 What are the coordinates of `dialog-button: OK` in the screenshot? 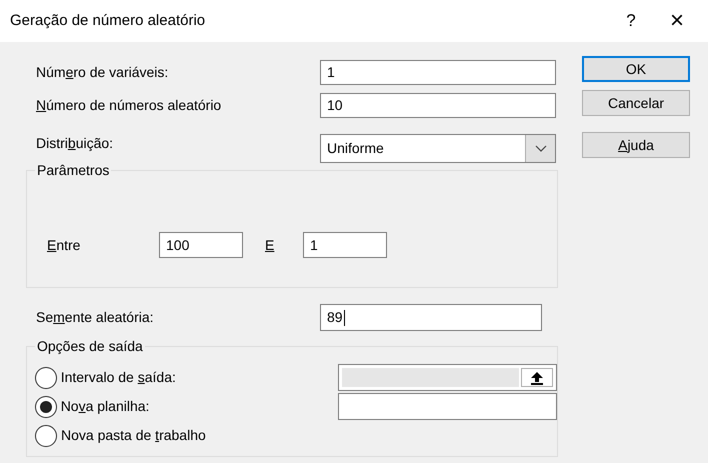 It's located at (636, 69).